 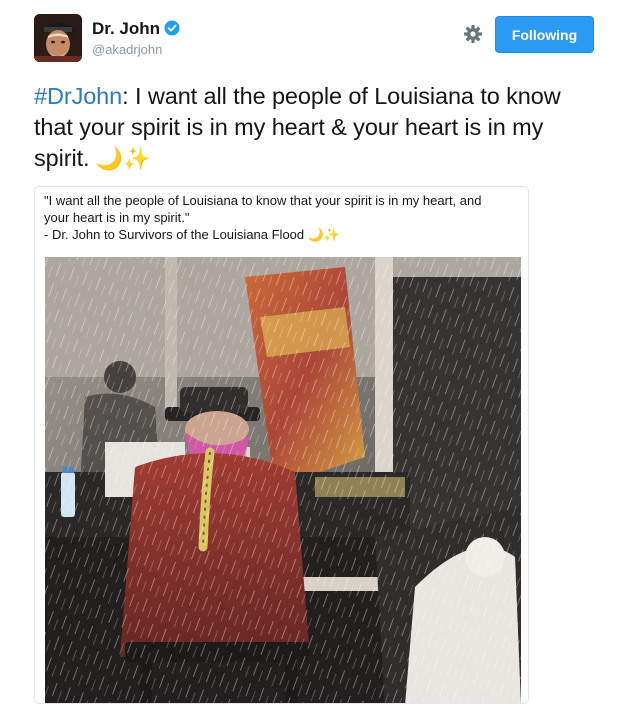 I want to click on tweet-header: Dr. John @akadrjohn Following, so click(x=315, y=41).